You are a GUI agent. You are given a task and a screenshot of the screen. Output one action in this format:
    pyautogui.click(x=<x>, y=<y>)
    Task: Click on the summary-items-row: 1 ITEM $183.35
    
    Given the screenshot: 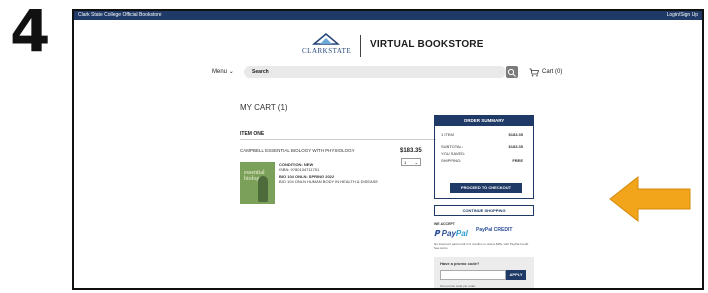 What is the action you would take?
    pyautogui.click(x=485, y=134)
    